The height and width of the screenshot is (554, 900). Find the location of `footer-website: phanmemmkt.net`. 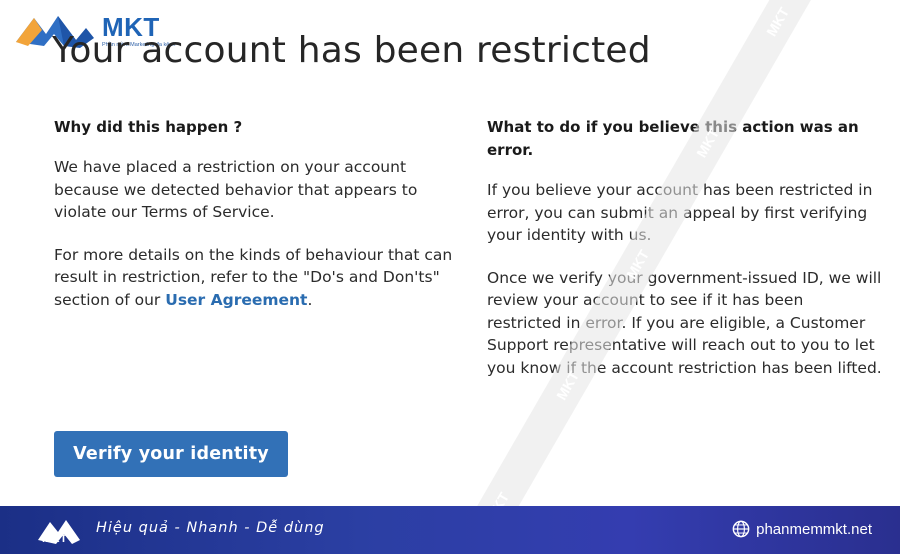

footer-website: phanmemmkt.net is located at coordinates (802, 529).